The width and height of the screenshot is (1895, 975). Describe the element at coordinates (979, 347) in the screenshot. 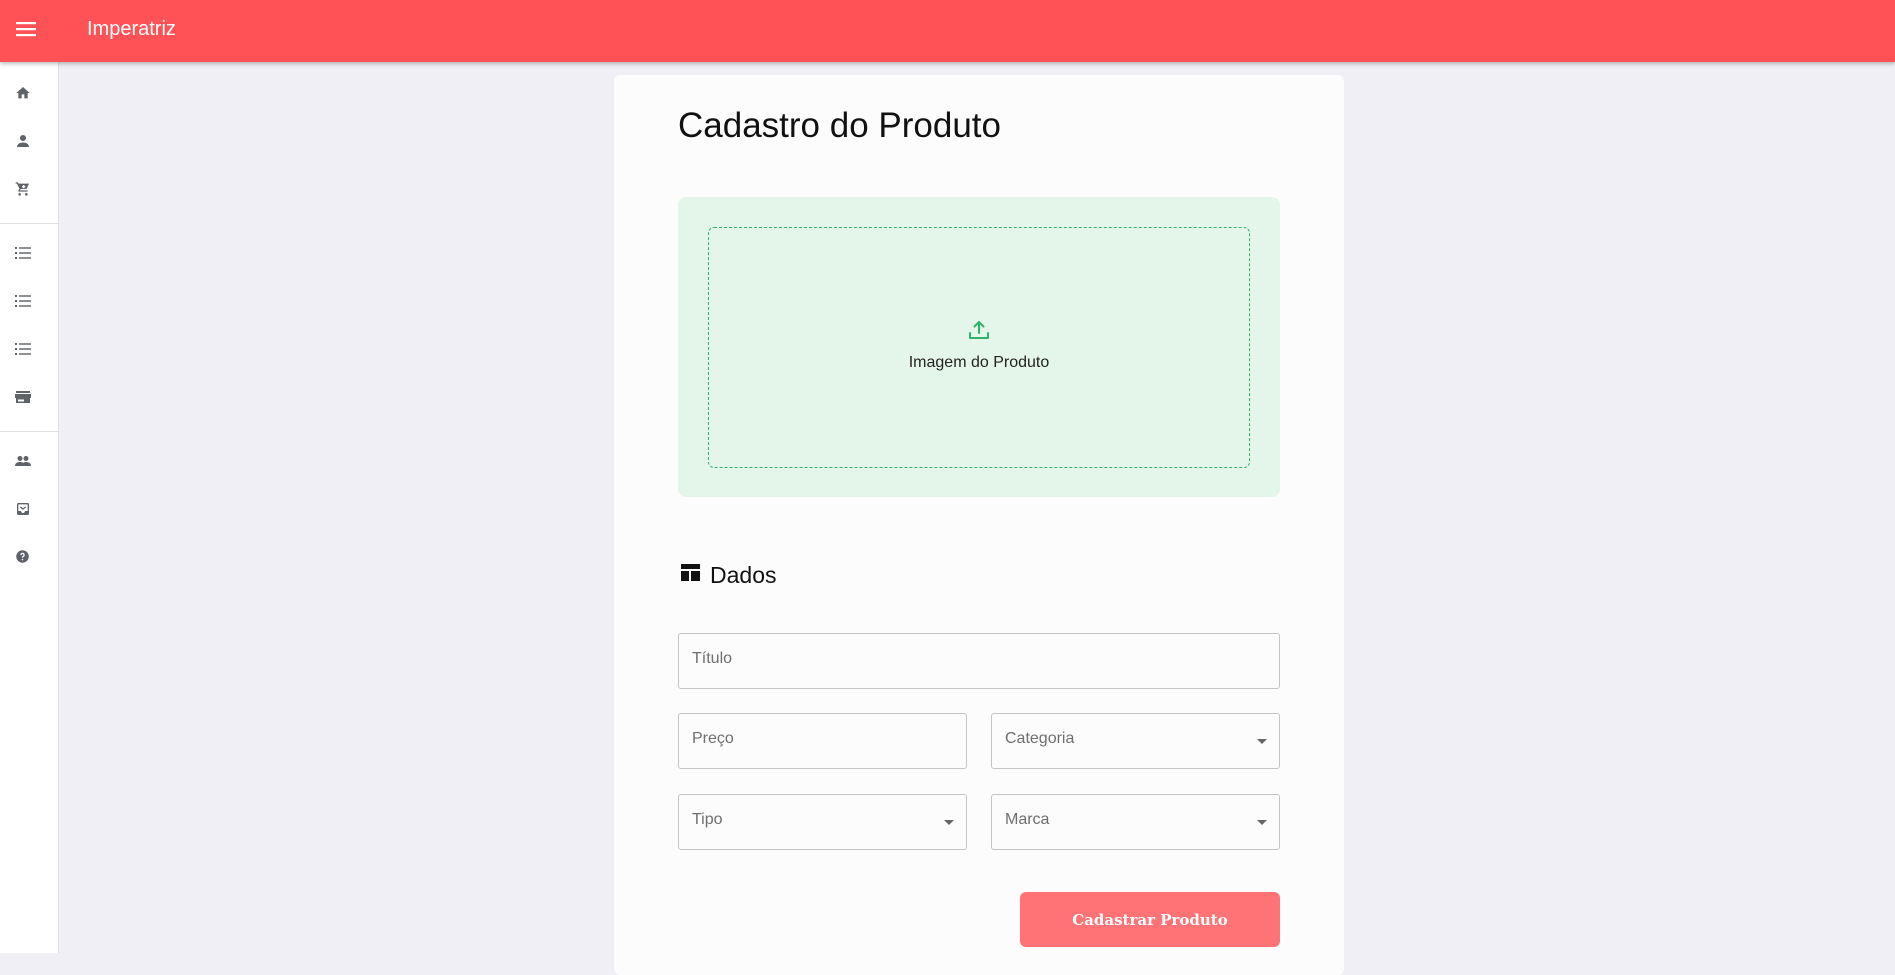

I see `image-dropzone` at that location.